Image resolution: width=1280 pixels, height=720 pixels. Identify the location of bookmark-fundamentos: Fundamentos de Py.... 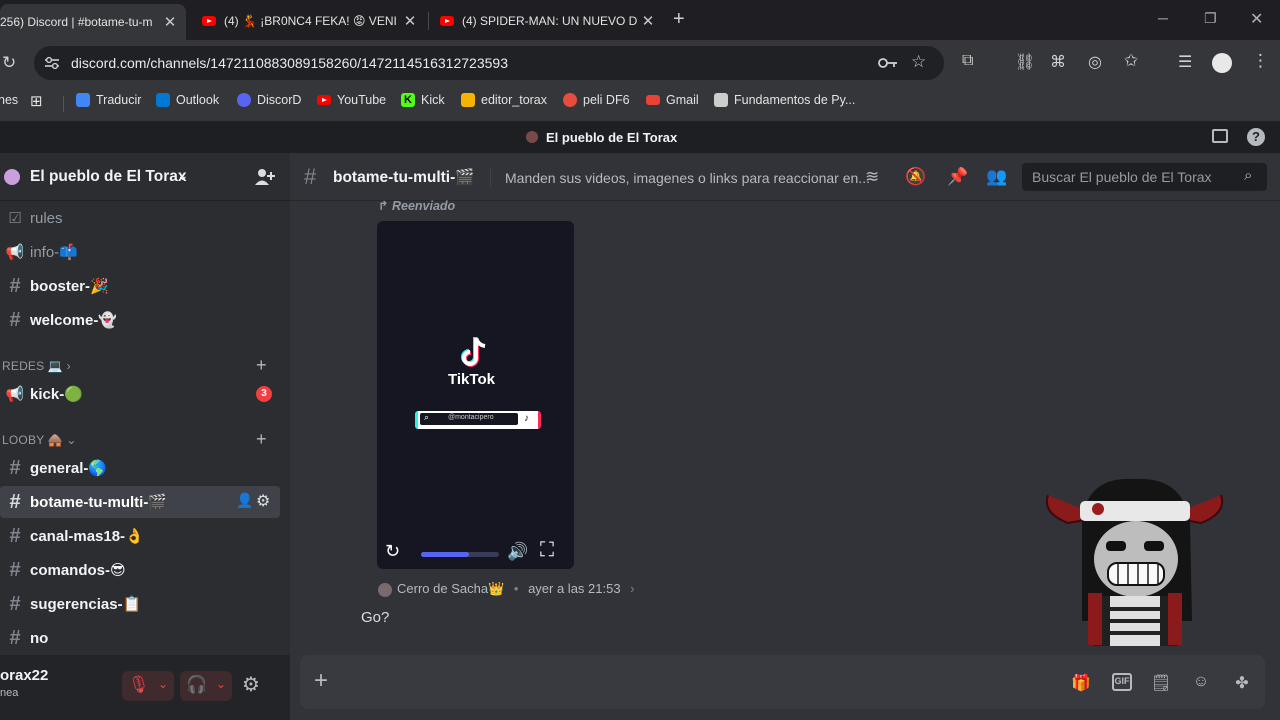
(784, 100).